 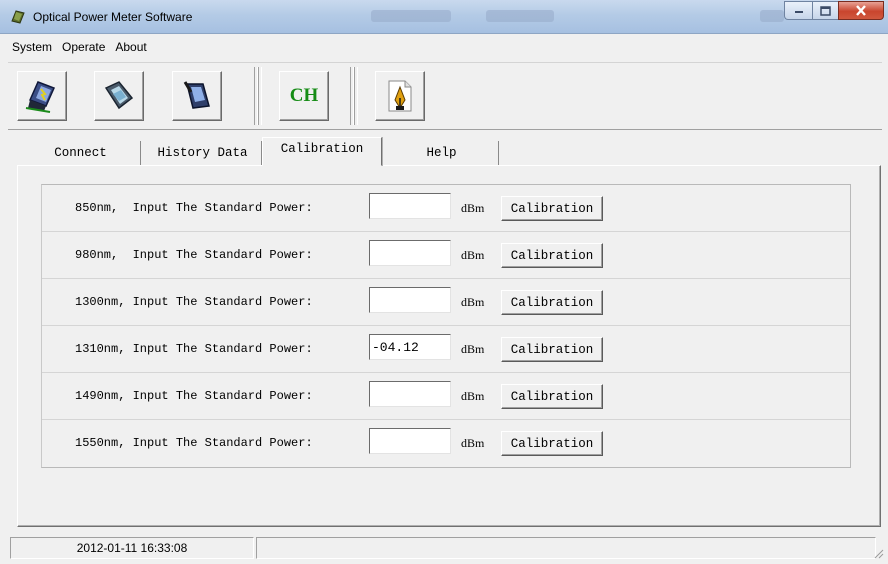 I want to click on device-probe-icon, so click(x=196, y=95).